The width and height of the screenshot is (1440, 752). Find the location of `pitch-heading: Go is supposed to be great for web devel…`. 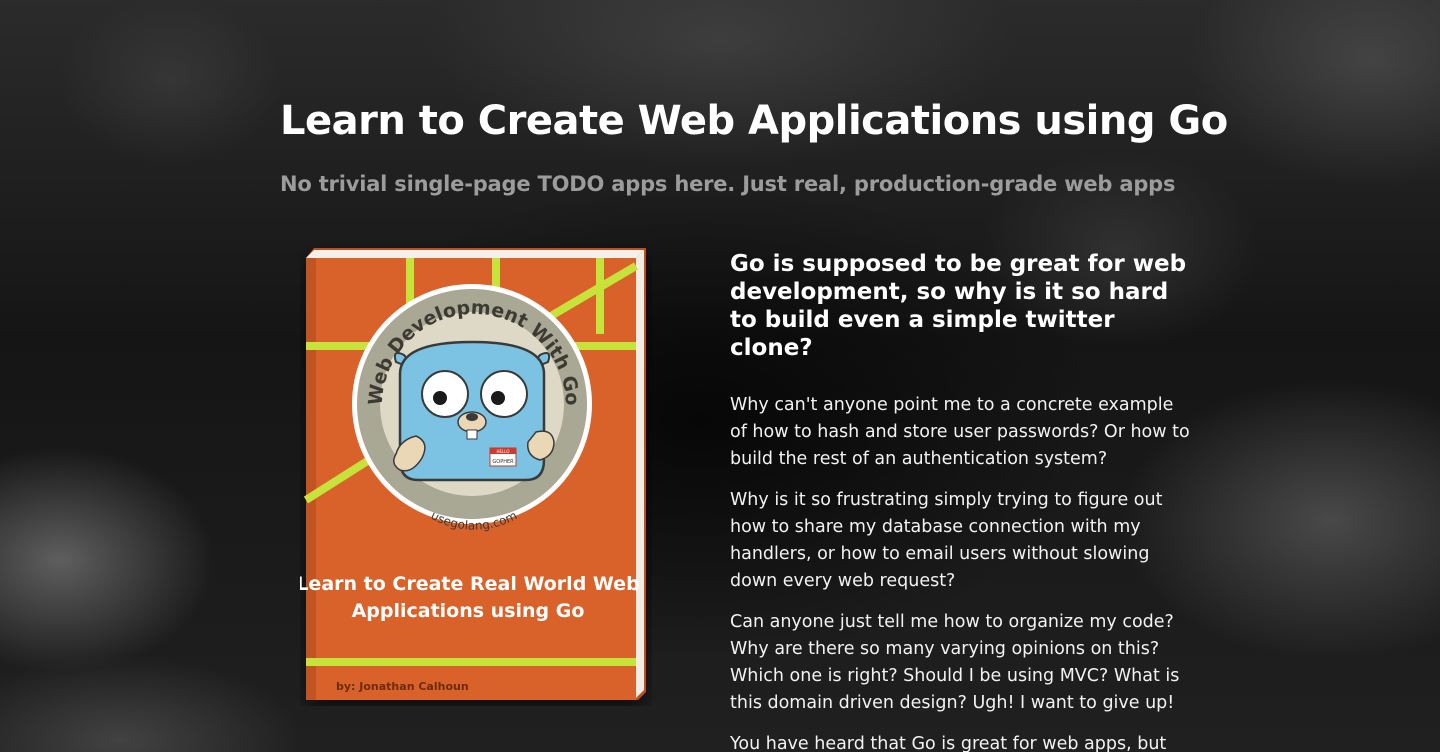

pitch-heading: Go is supposed to be great for web devel… is located at coordinates (958, 306).